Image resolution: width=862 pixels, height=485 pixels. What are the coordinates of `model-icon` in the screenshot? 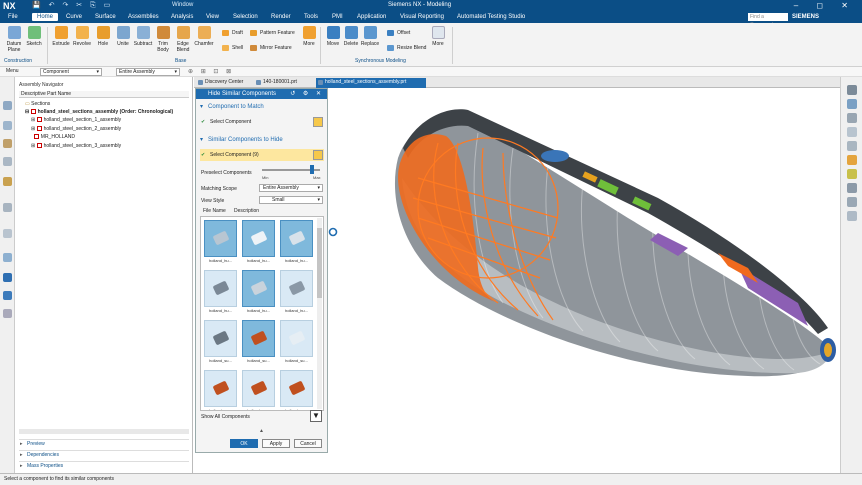 It's located at (852, 160).